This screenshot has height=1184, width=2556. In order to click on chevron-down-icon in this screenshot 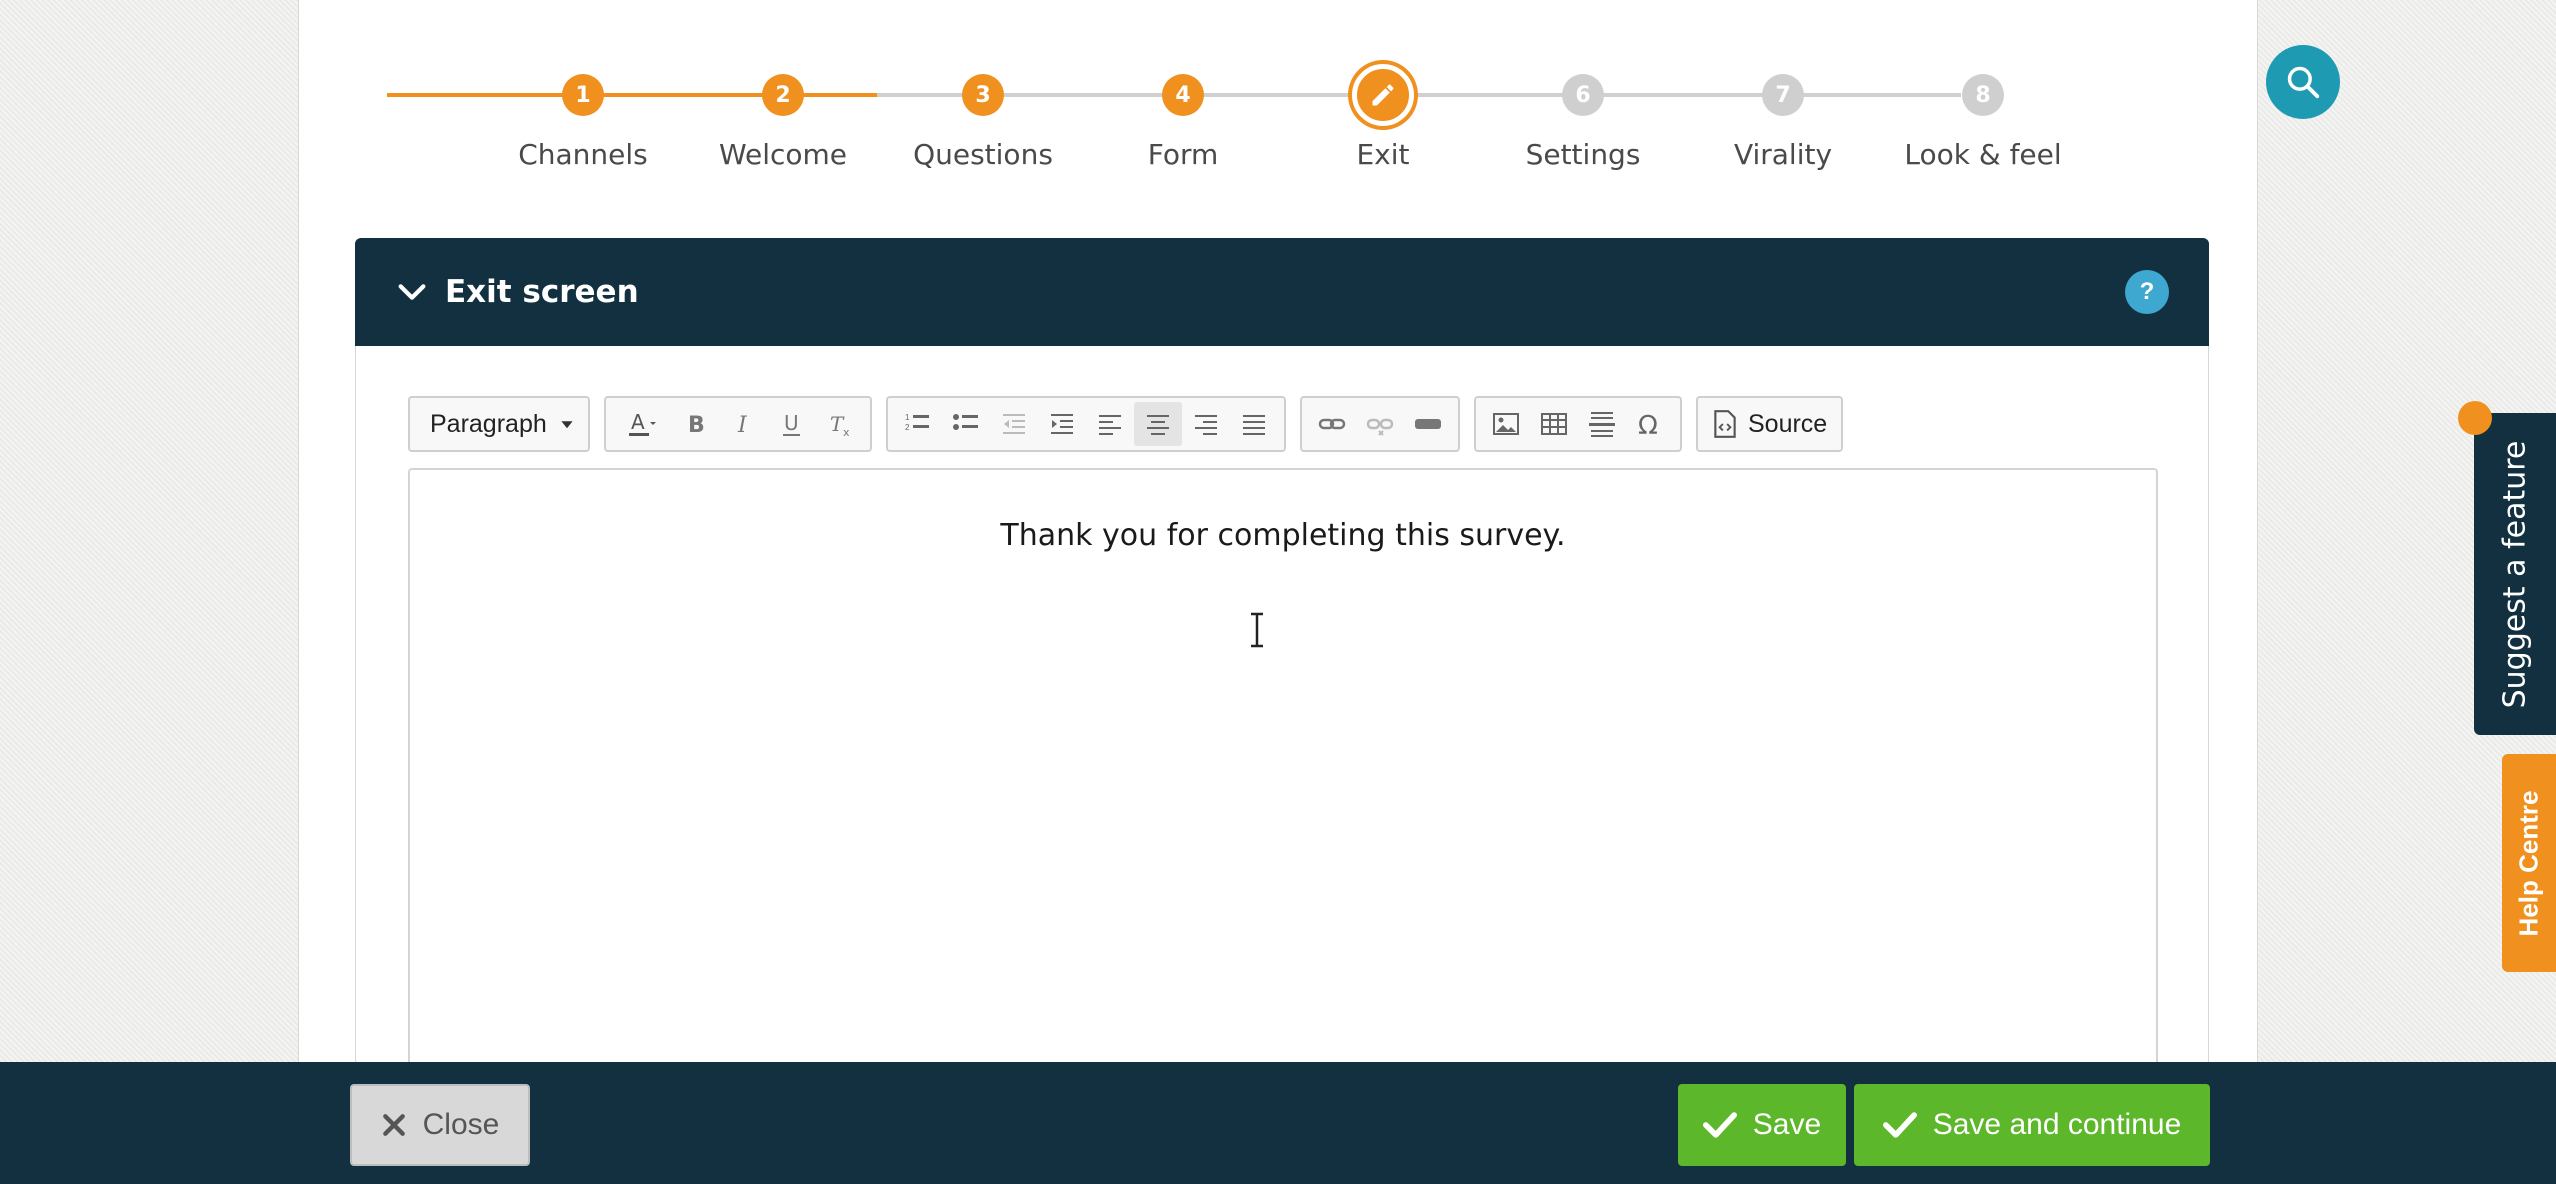, I will do `click(412, 292)`.